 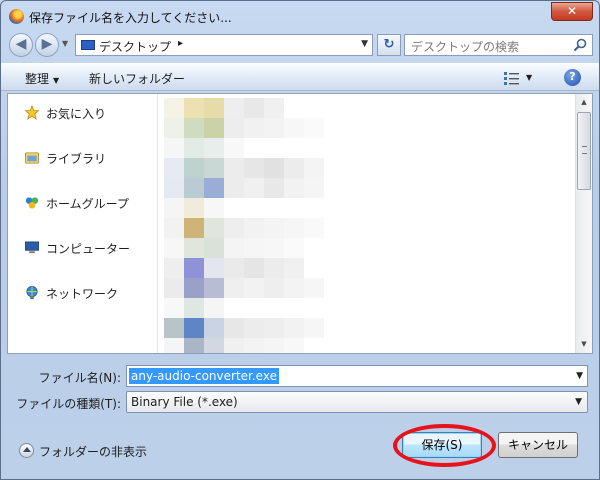 What do you see at coordinates (135, 46) in the screenshot?
I see `address-location: デスクトップ` at bounding box center [135, 46].